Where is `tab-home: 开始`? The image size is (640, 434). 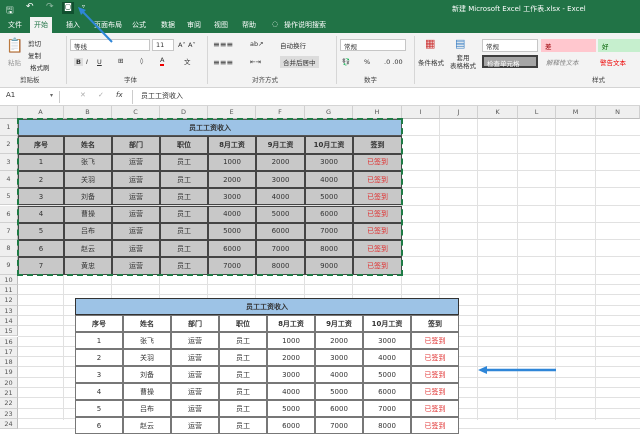
tab-home: 开始 is located at coordinates (41, 25).